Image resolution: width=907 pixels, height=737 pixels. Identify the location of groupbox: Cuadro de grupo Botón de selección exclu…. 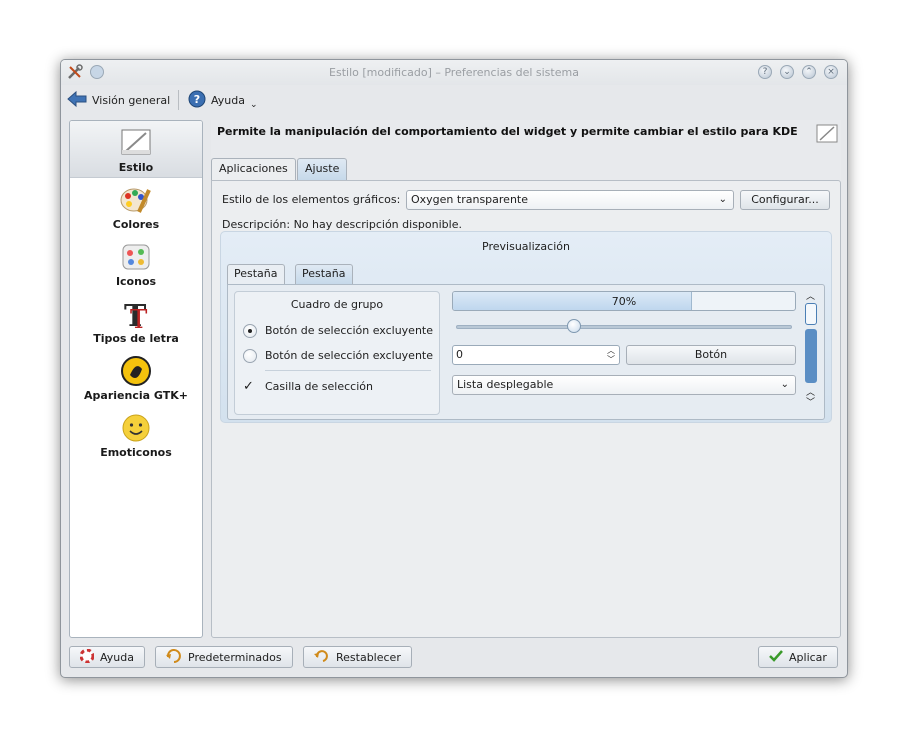
(337, 353).